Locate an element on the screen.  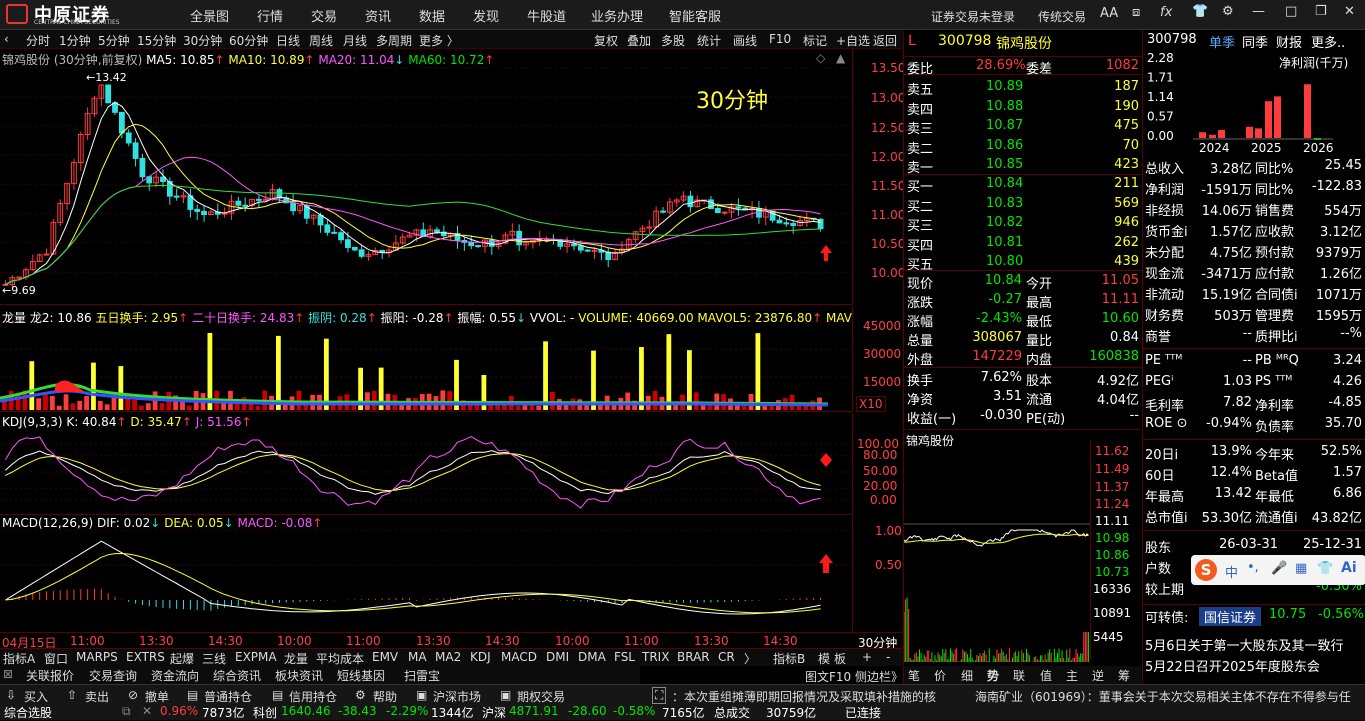
func-tab: 短线基因 is located at coordinates (361, 675).